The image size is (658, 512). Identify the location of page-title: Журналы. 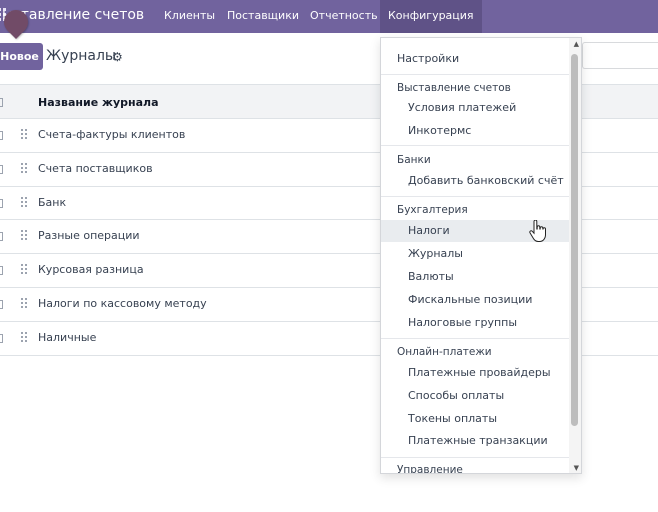
(81, 56).